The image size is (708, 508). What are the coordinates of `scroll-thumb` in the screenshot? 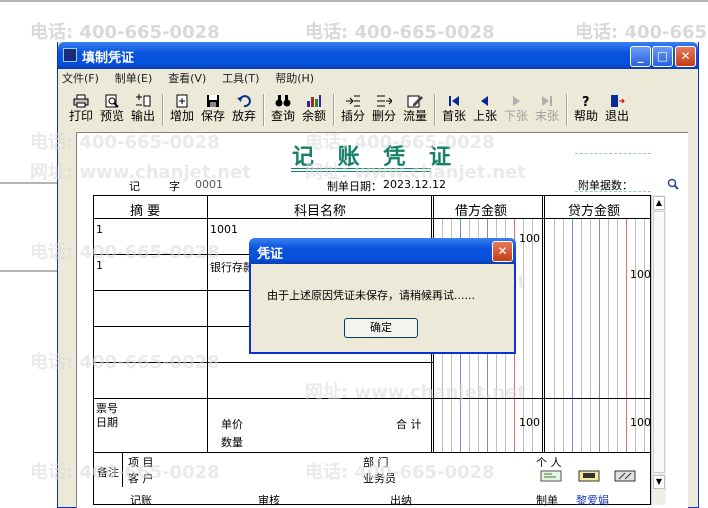 It's located at (659, 342).